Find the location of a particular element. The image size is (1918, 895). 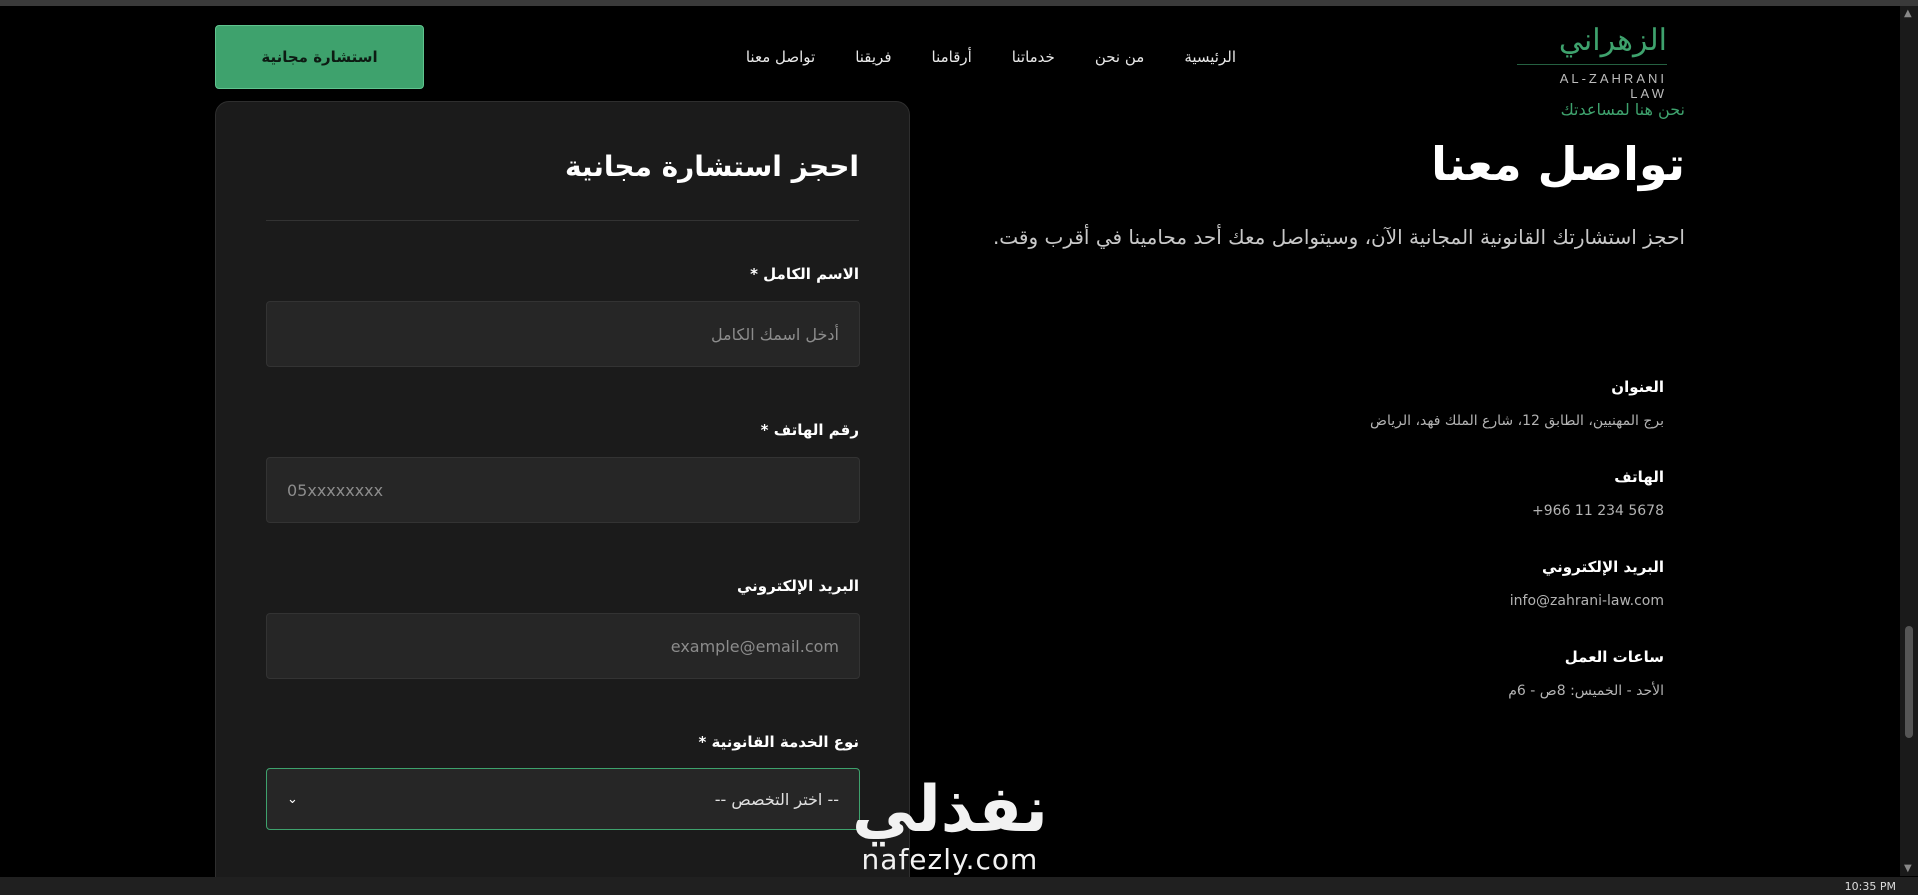

nav-team: فريقنا is located at coordinates (873, 57).